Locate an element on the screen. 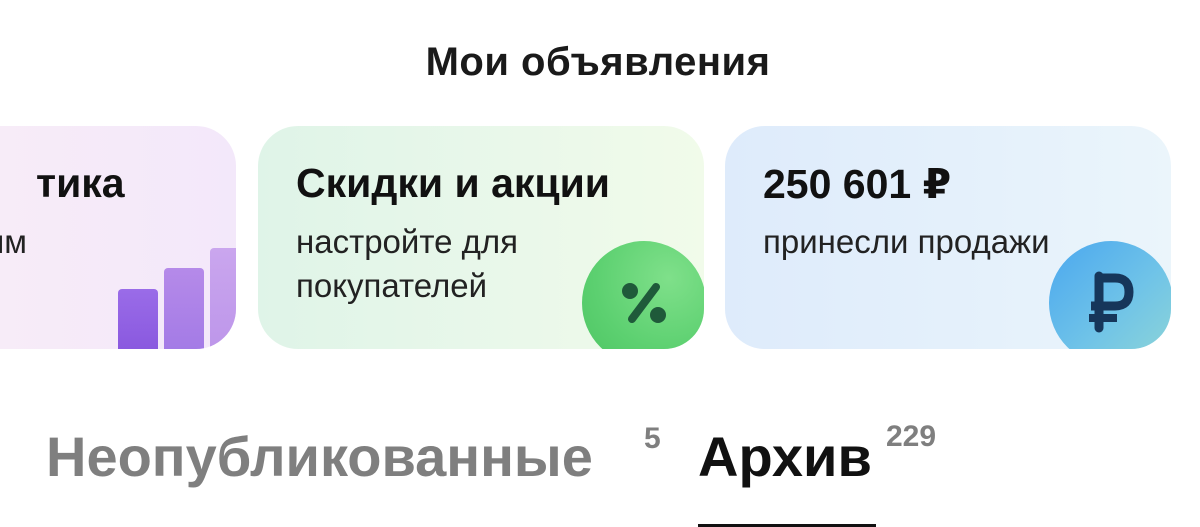  ruble-icon is located at coordinates (1110, 295).